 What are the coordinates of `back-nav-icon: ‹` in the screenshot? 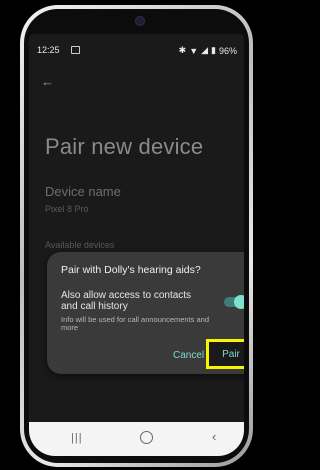 It's located at (214, 436).